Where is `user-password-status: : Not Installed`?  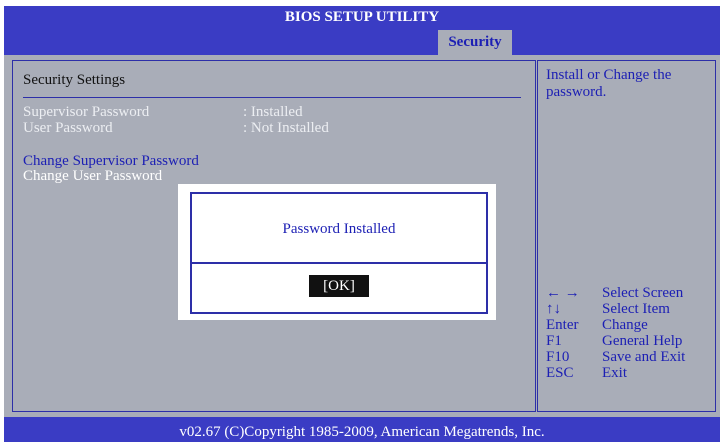
user-password-status: : Not Installed is located at coordinates (286, 128).